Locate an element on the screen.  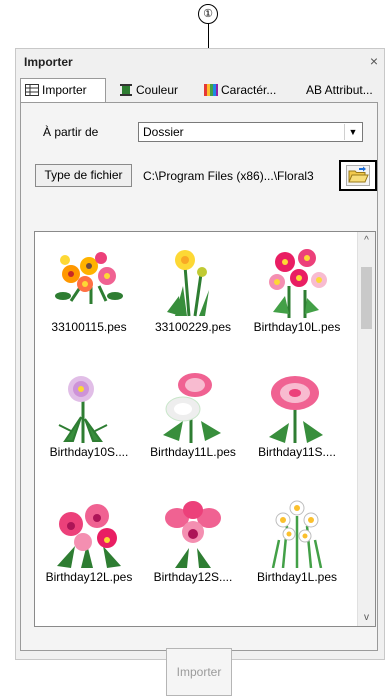
source-select: Dossier ▼ is located at coordinates (250, 132).